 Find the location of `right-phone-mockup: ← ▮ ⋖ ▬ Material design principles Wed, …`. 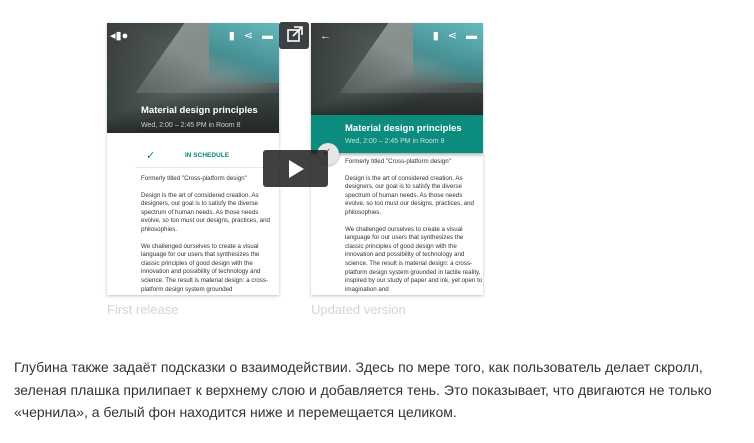

right-phone-mockup: ← ▮ ⋖ ▬ Material design principles Wed, … is located at coordinates (397, 159).